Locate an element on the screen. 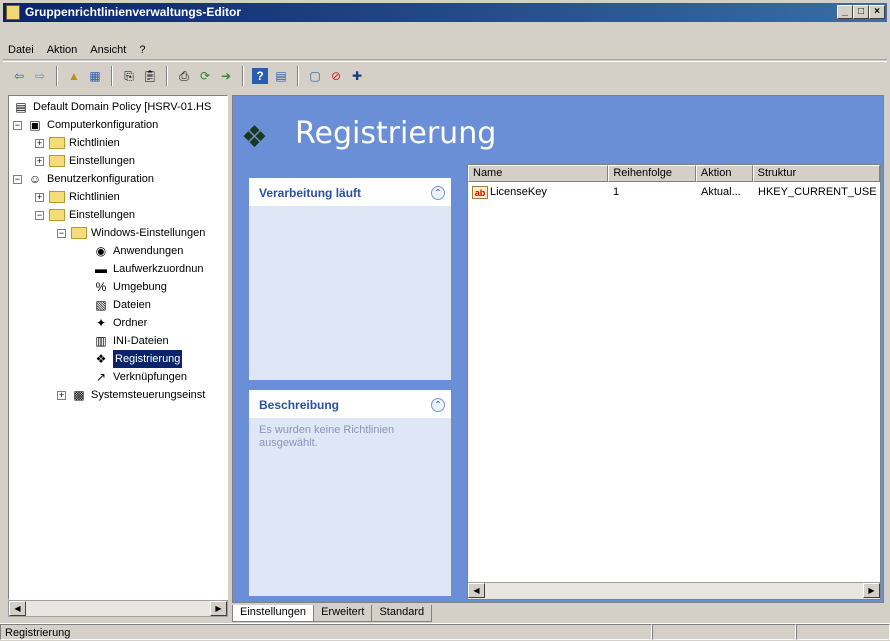 The image size is (890, 641). drive-map-icon: ▬ is located at coordinates (101, 269).